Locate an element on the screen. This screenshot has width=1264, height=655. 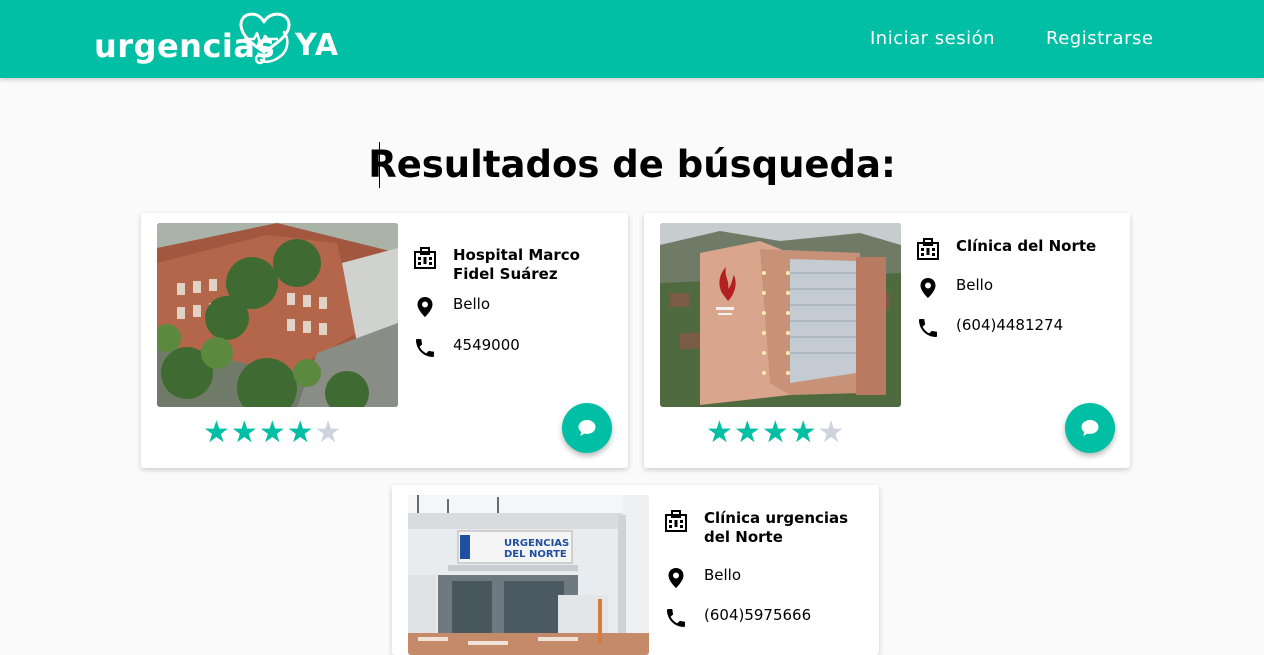
phone-row: (604)5975666 is located at coordinates (737, 618).